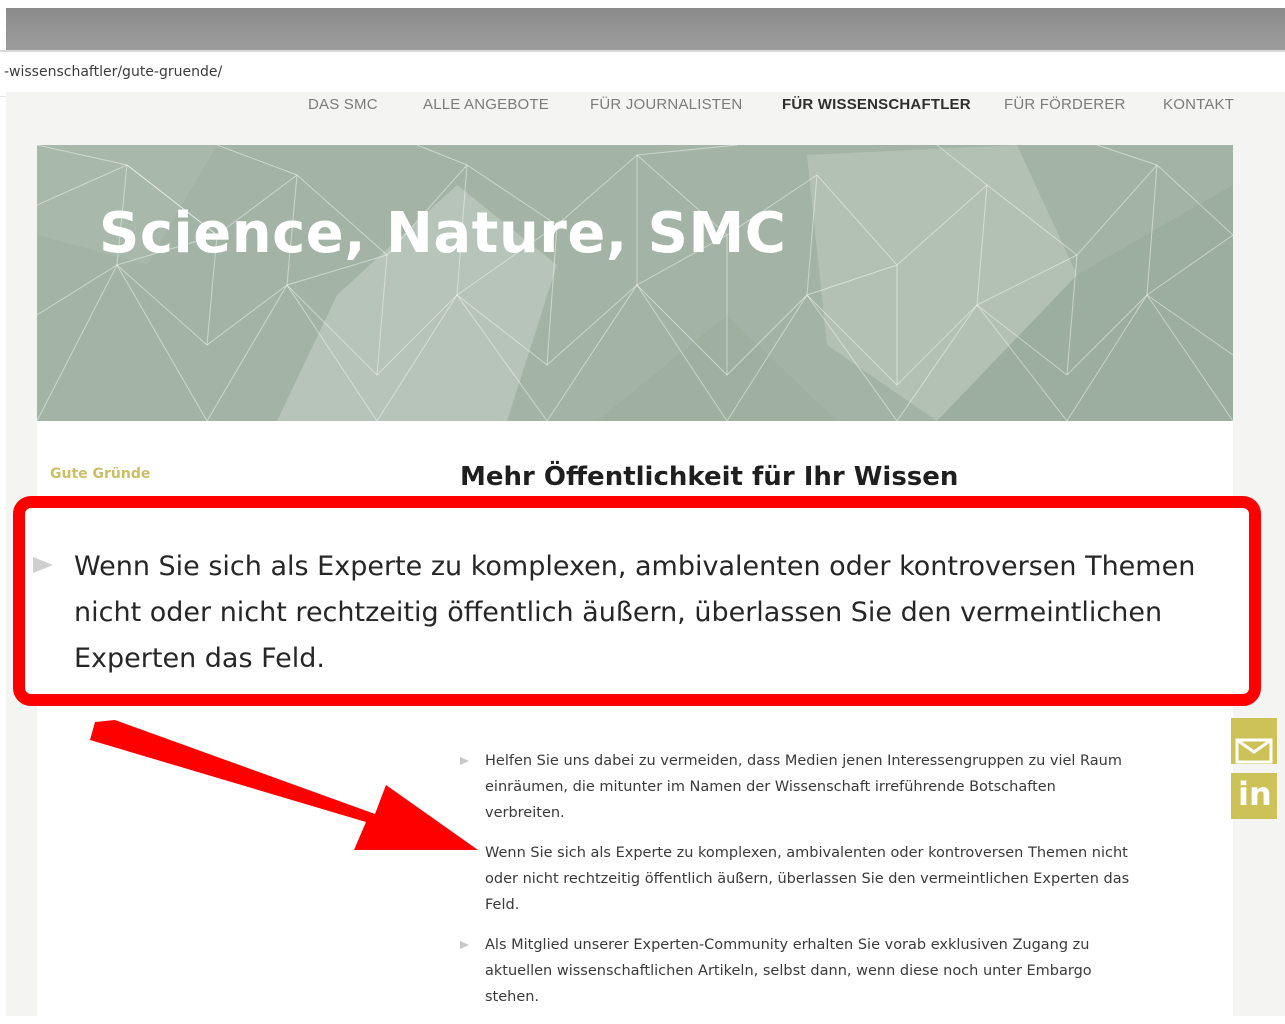  Describe the element at coordinates (709, 477) in the screenshot. I see `page-title: Mehr Öffentlichkeit für Ihr Wissen` at that location.